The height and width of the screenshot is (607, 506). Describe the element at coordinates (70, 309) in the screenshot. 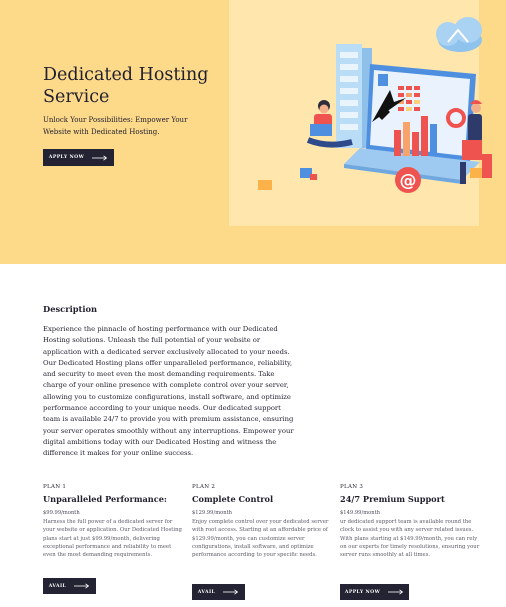

I see `description-heading: Description` at that location.